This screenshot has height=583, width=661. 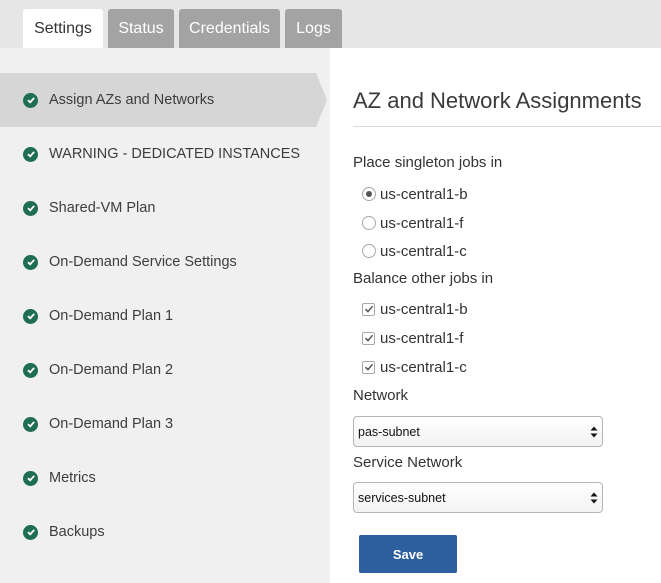 I want to click on tab-credentials: Credentials, so click(x=229, y=28).